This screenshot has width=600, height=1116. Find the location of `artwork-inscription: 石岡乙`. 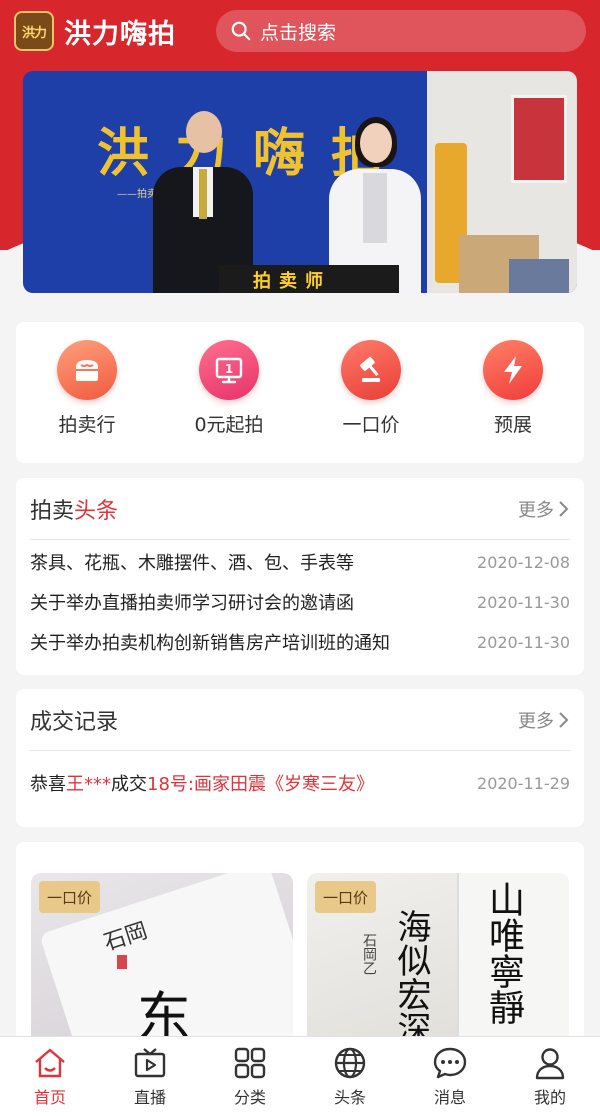

artwork-inscription: 石岡乙 is located at coordinates (369, 954).